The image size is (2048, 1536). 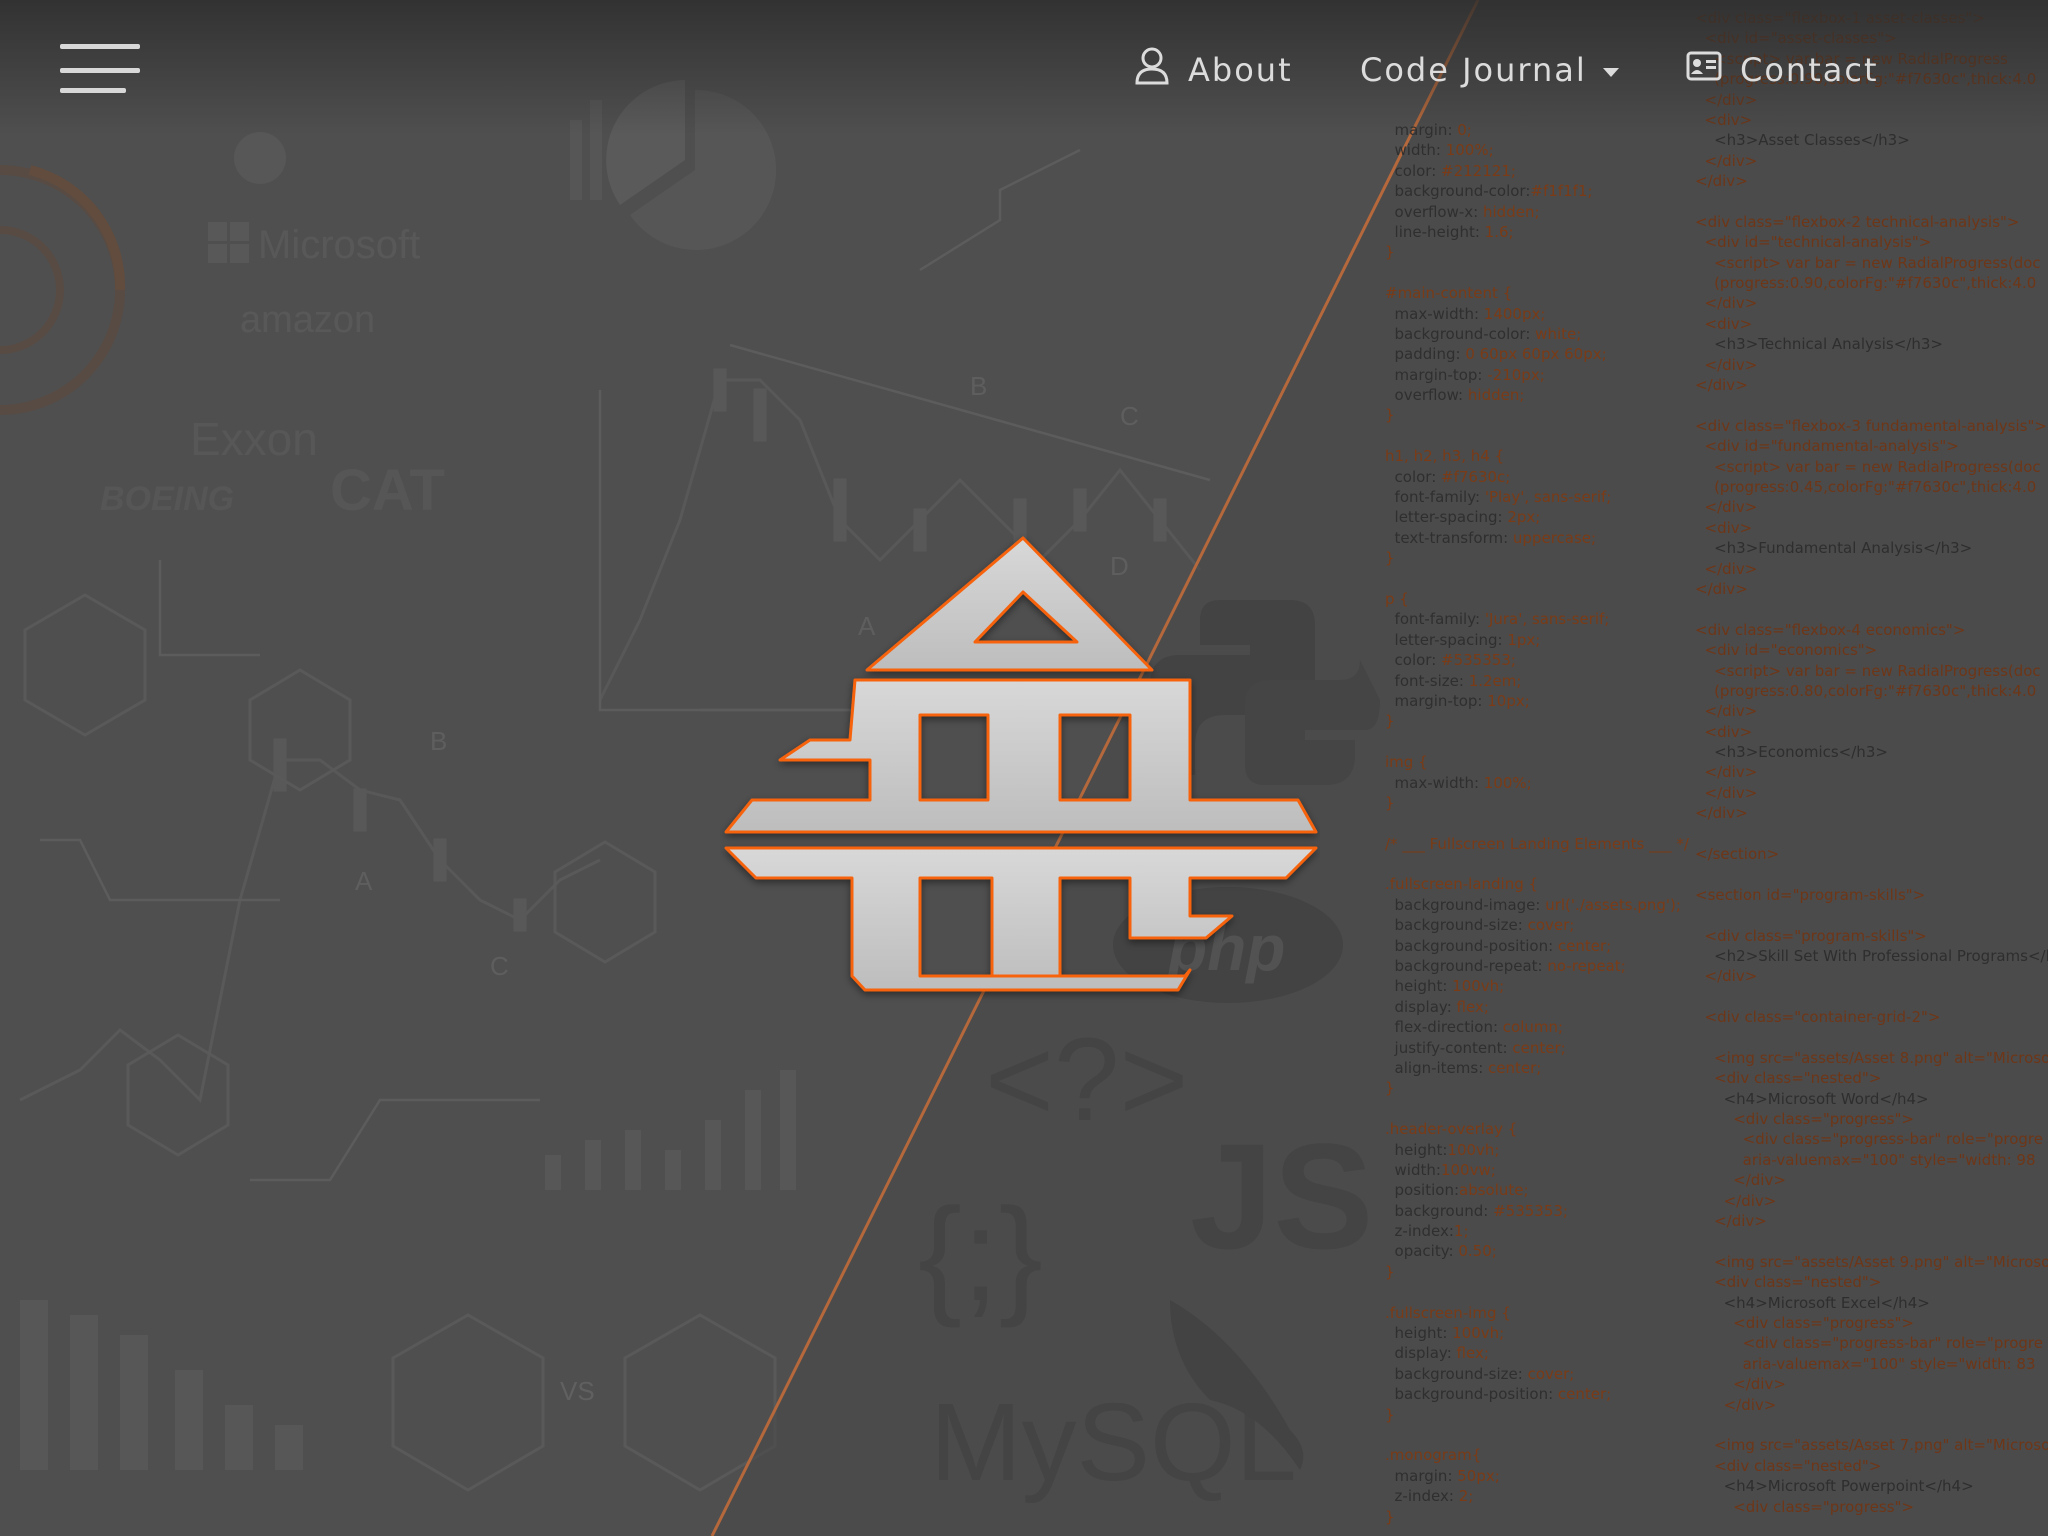 What do you see at coordinates (1786, 650) in the screenshot?
I see `html-code-line: <div id="economics">` at bounding box center [1786, 650].